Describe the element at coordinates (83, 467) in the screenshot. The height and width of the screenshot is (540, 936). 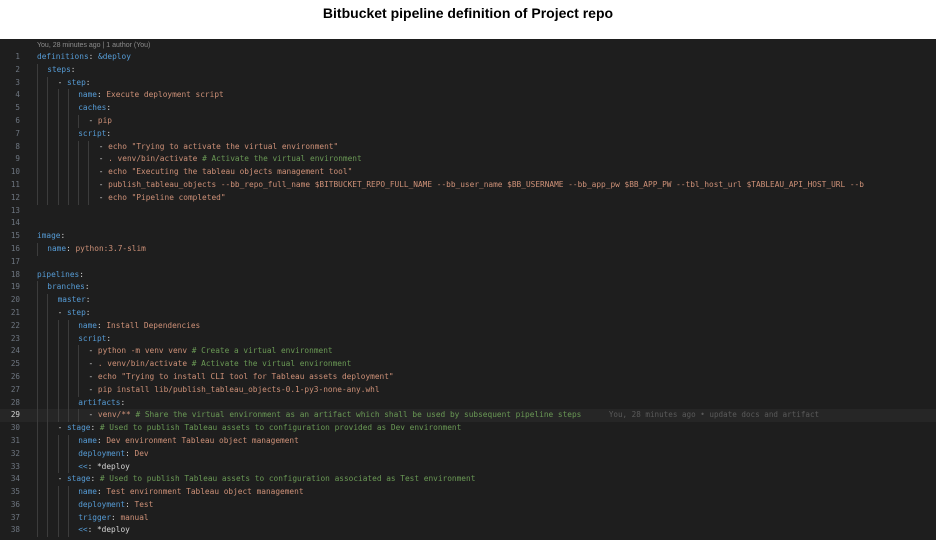
I see `line-text: <<: *deploy` at that location.